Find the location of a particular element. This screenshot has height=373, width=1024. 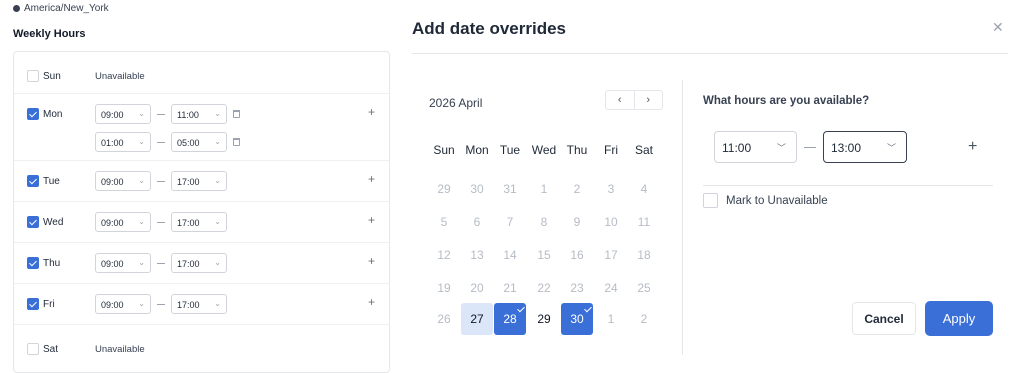

calendar-day-number: 14 is located at coordinates (510, 255).